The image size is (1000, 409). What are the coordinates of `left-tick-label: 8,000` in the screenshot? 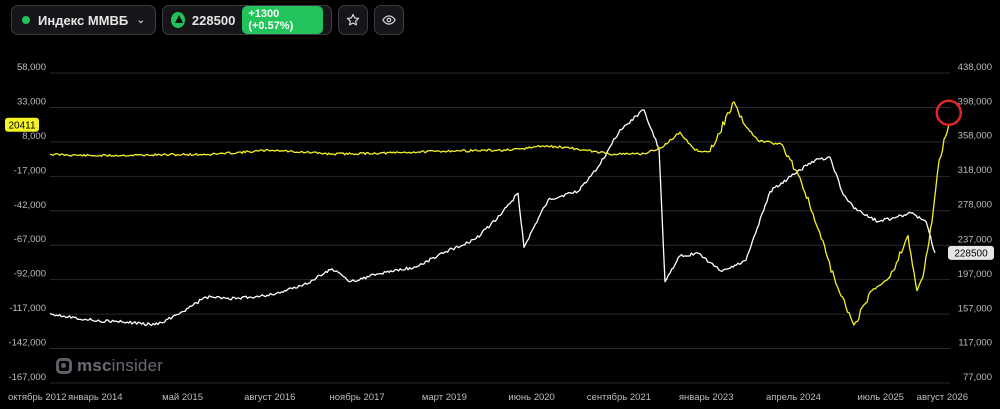 It's located at (34, 136).